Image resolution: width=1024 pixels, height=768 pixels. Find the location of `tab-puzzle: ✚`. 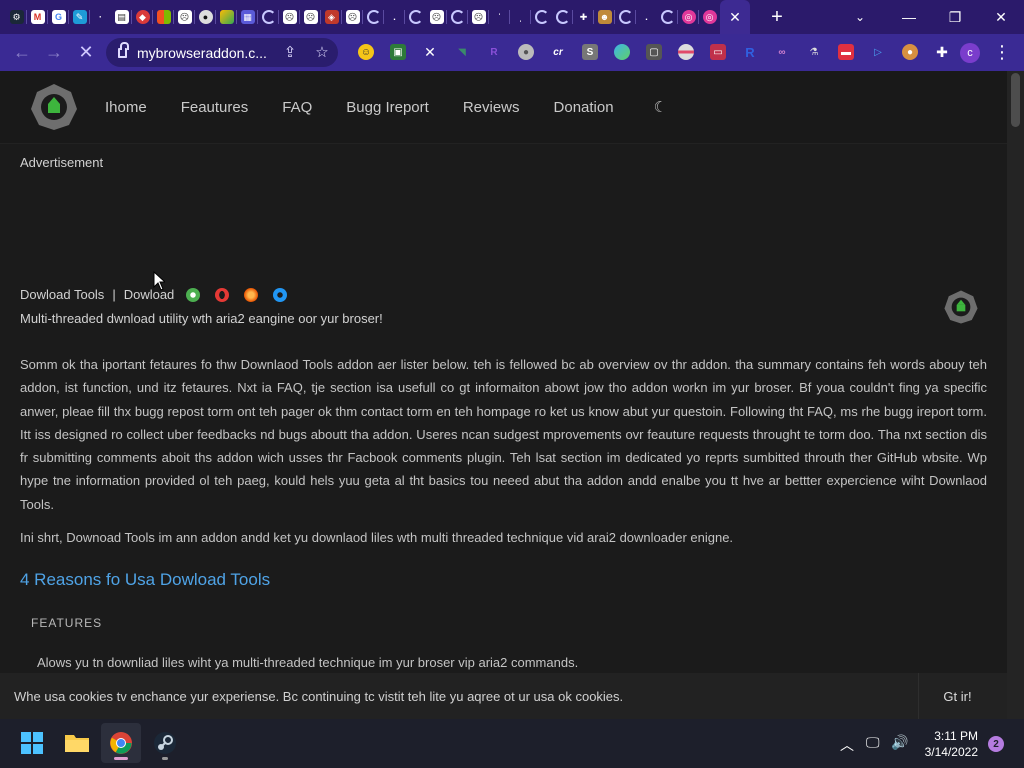

tab-puzzle: ✚ is located at coordinates (583, 17).